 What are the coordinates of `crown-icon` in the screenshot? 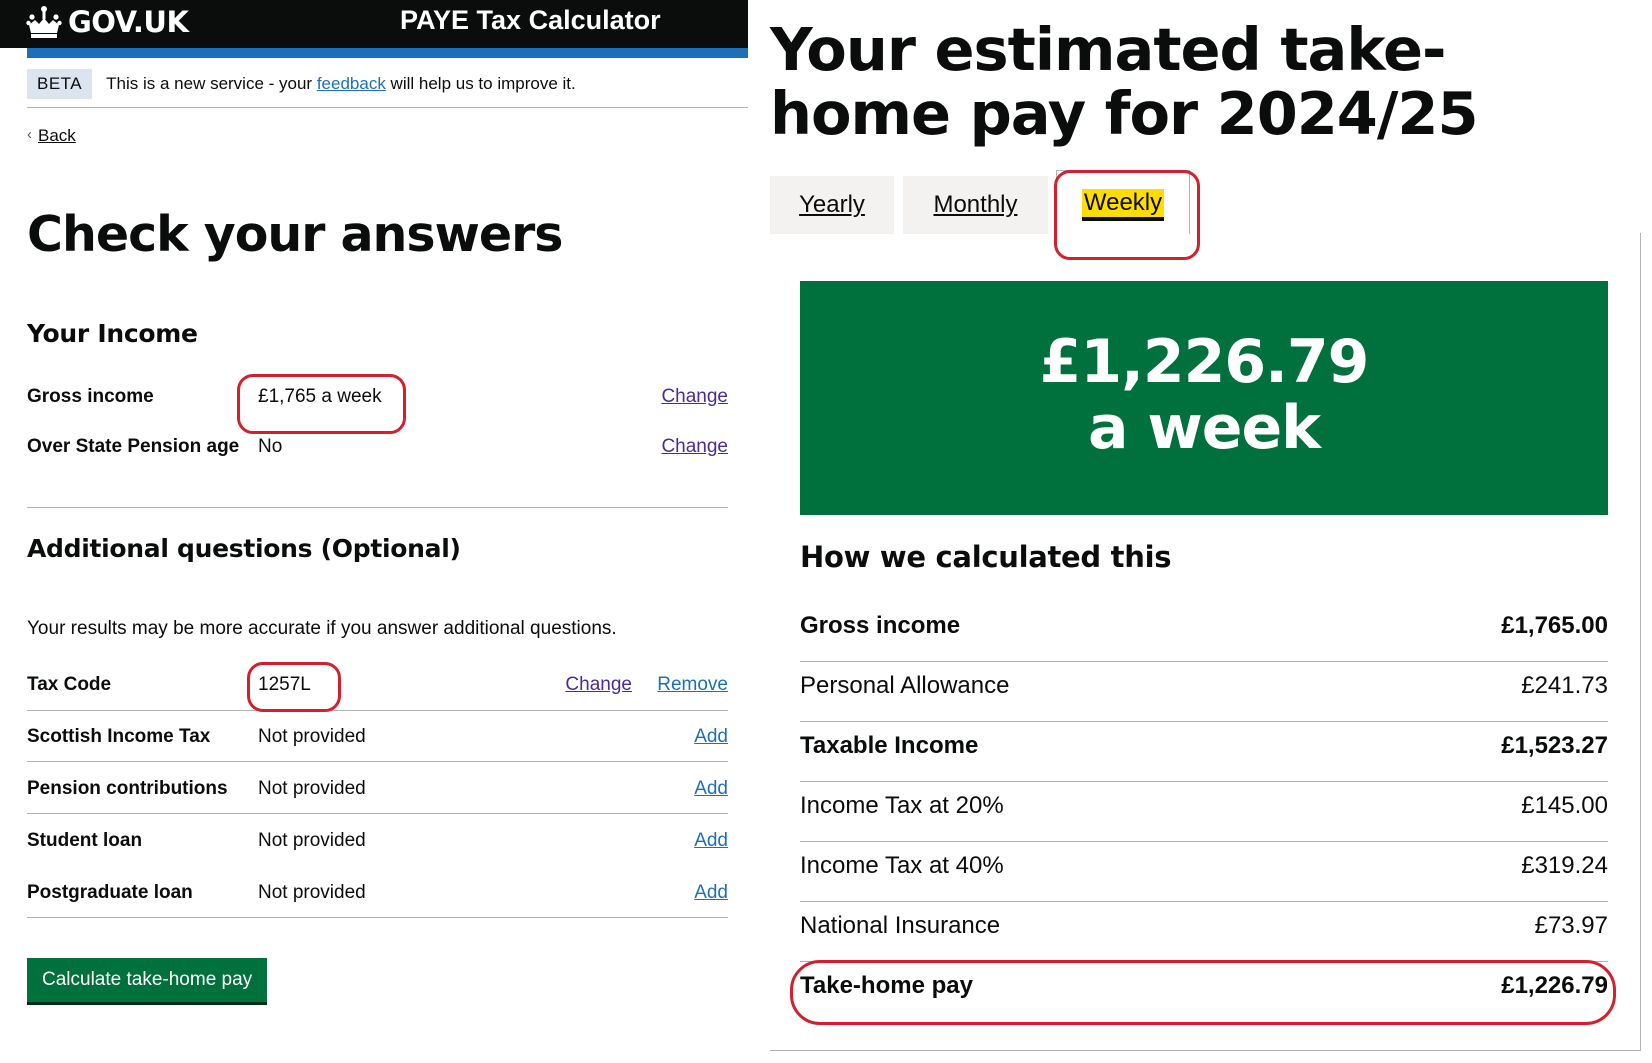 It's located at (44, 22).